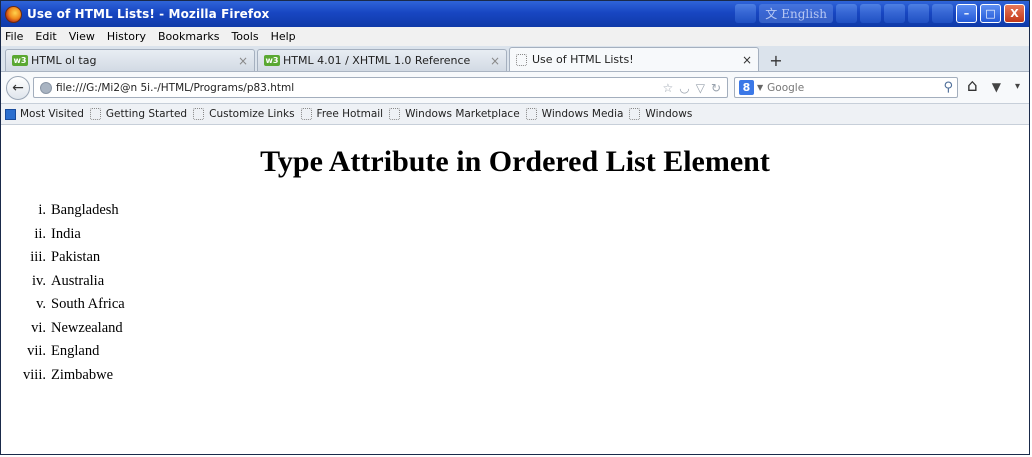  What do you see at coordinates (46, 87) in the screenshot?
I see `globe-icon` at bounding box center [46, 87].